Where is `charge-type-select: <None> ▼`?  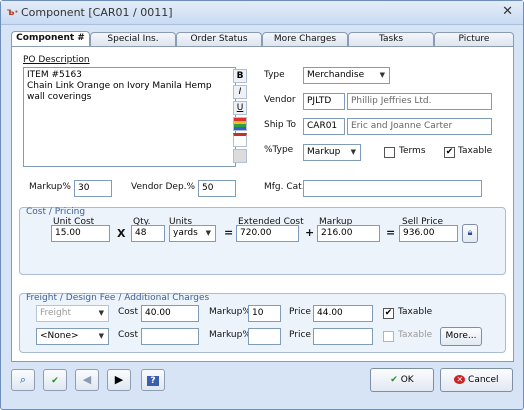
charge-type-select: <None> ▼ is located at coordinates (72, 336).